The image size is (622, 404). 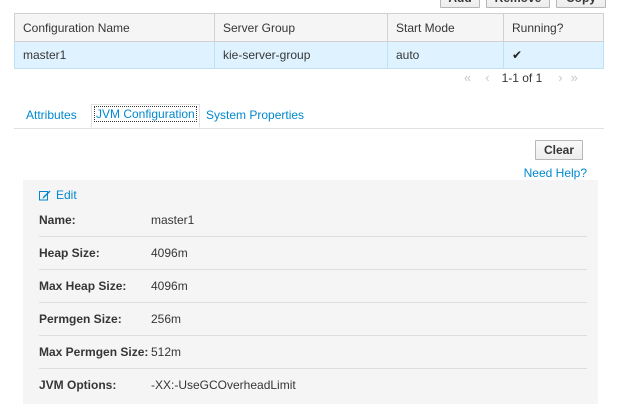 What do you see at coordinates (445, 55) in the screenshot?
I see `cell-start-mode: auto` at bounding box center [445, 55].